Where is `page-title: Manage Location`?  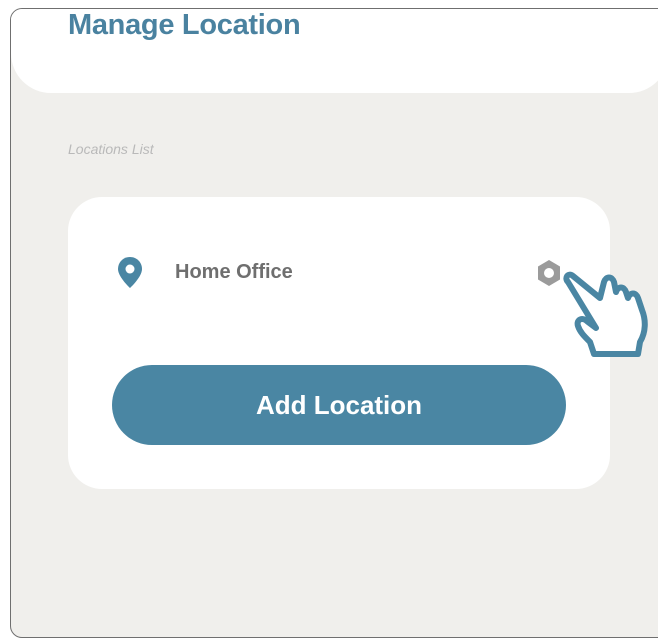 page-title: Manage Location is located at coordinates (184, 25).